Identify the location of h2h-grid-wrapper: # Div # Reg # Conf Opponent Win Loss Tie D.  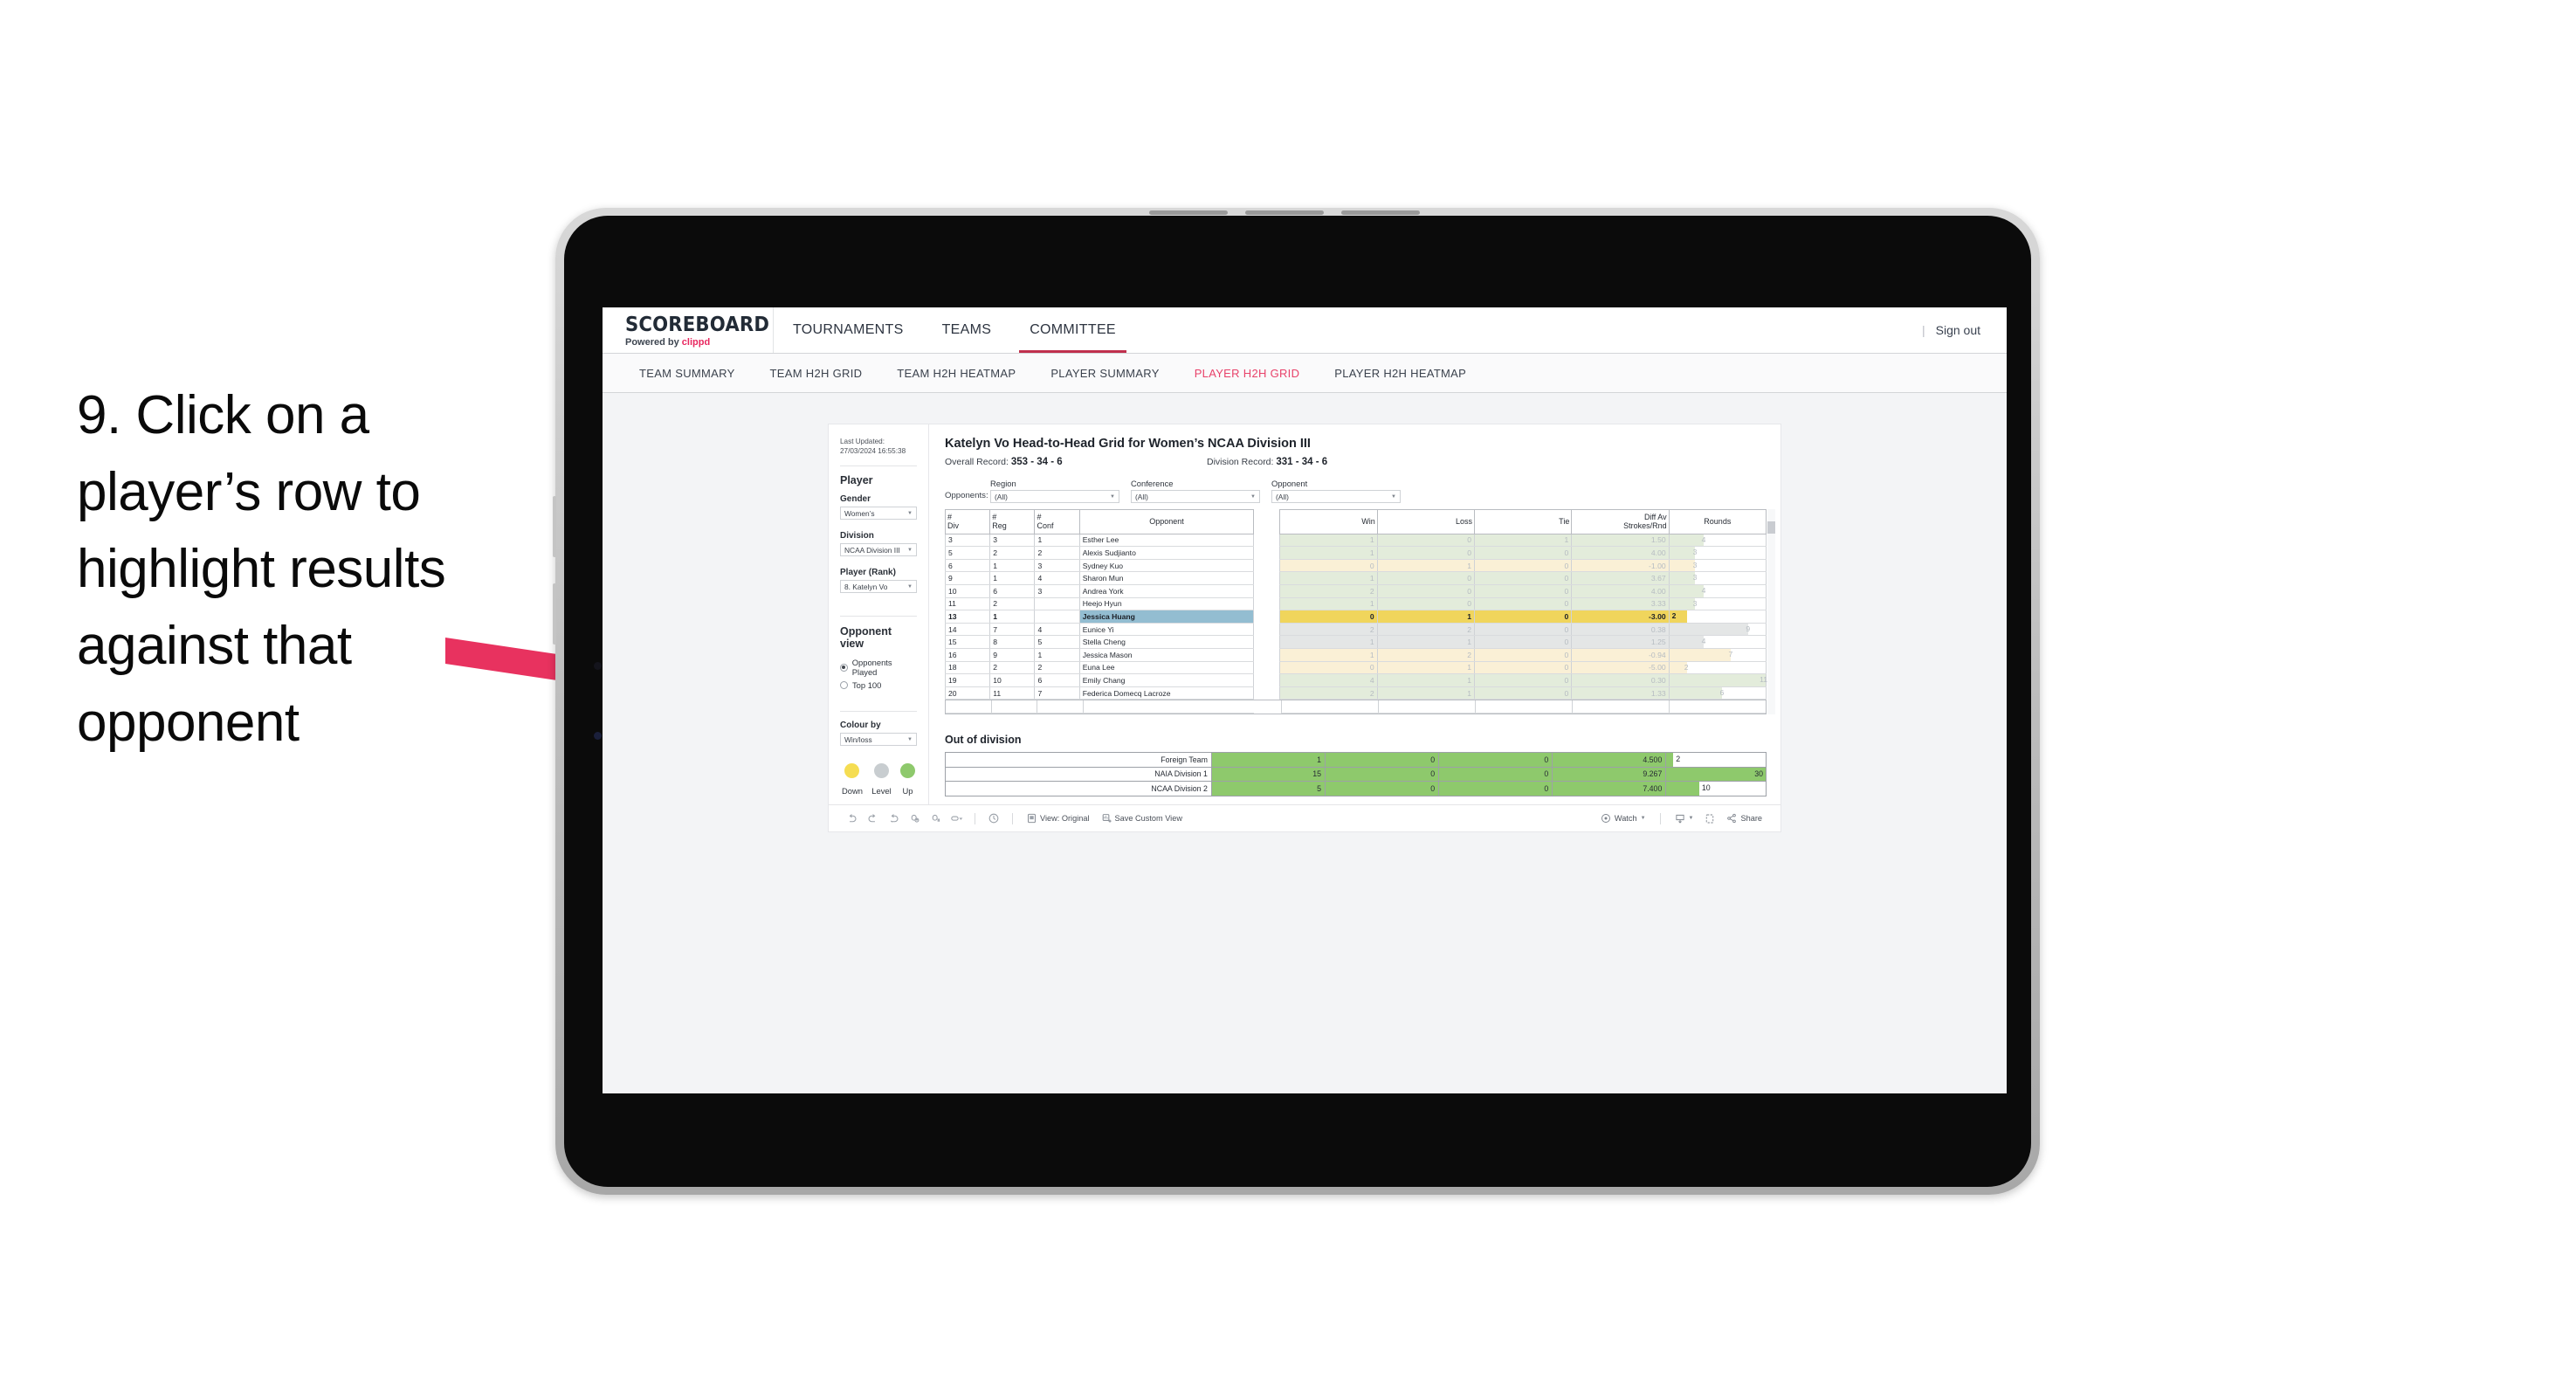
(1359, 611).